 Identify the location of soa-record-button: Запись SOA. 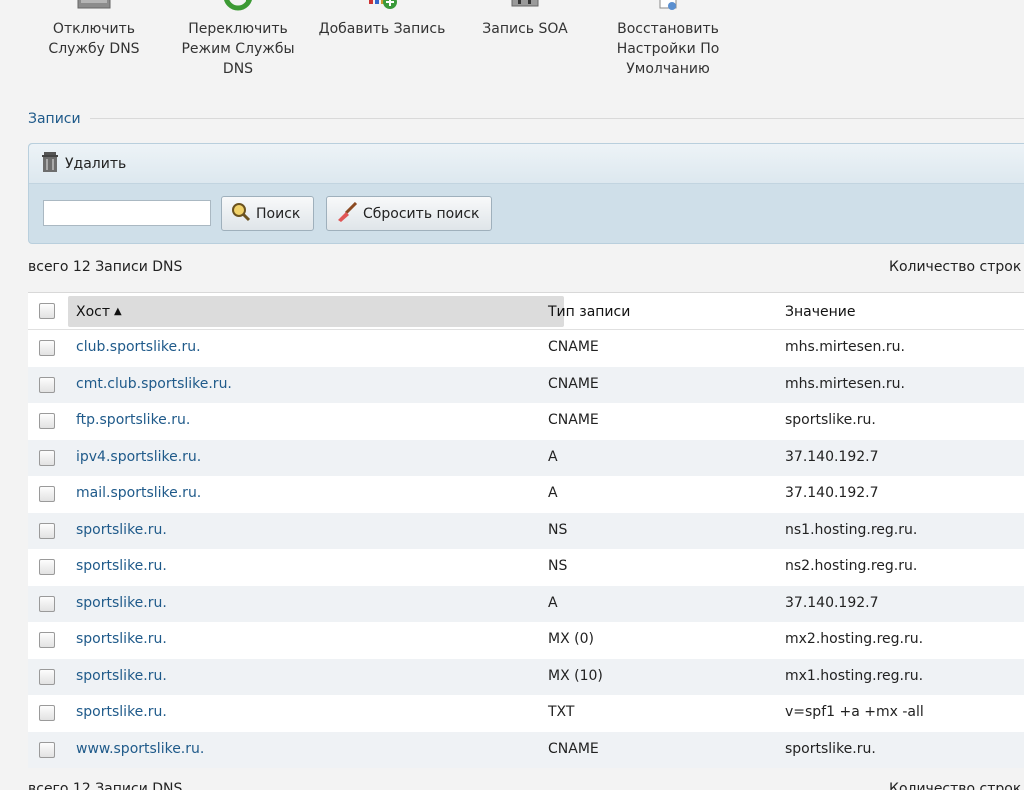
(525, 20).